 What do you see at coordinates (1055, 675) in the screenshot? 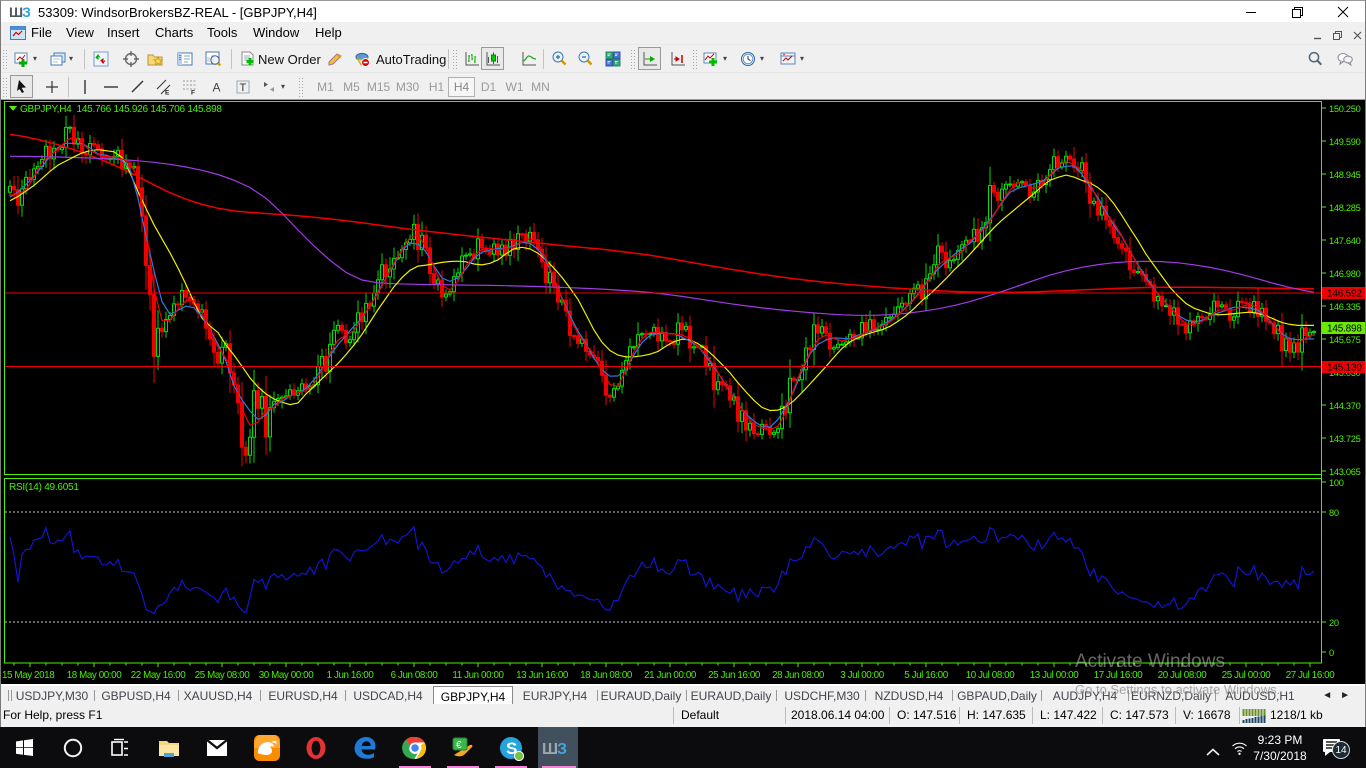
I see `svg-text: 13 Jul 00:00` at bounding box center [1055, 675].